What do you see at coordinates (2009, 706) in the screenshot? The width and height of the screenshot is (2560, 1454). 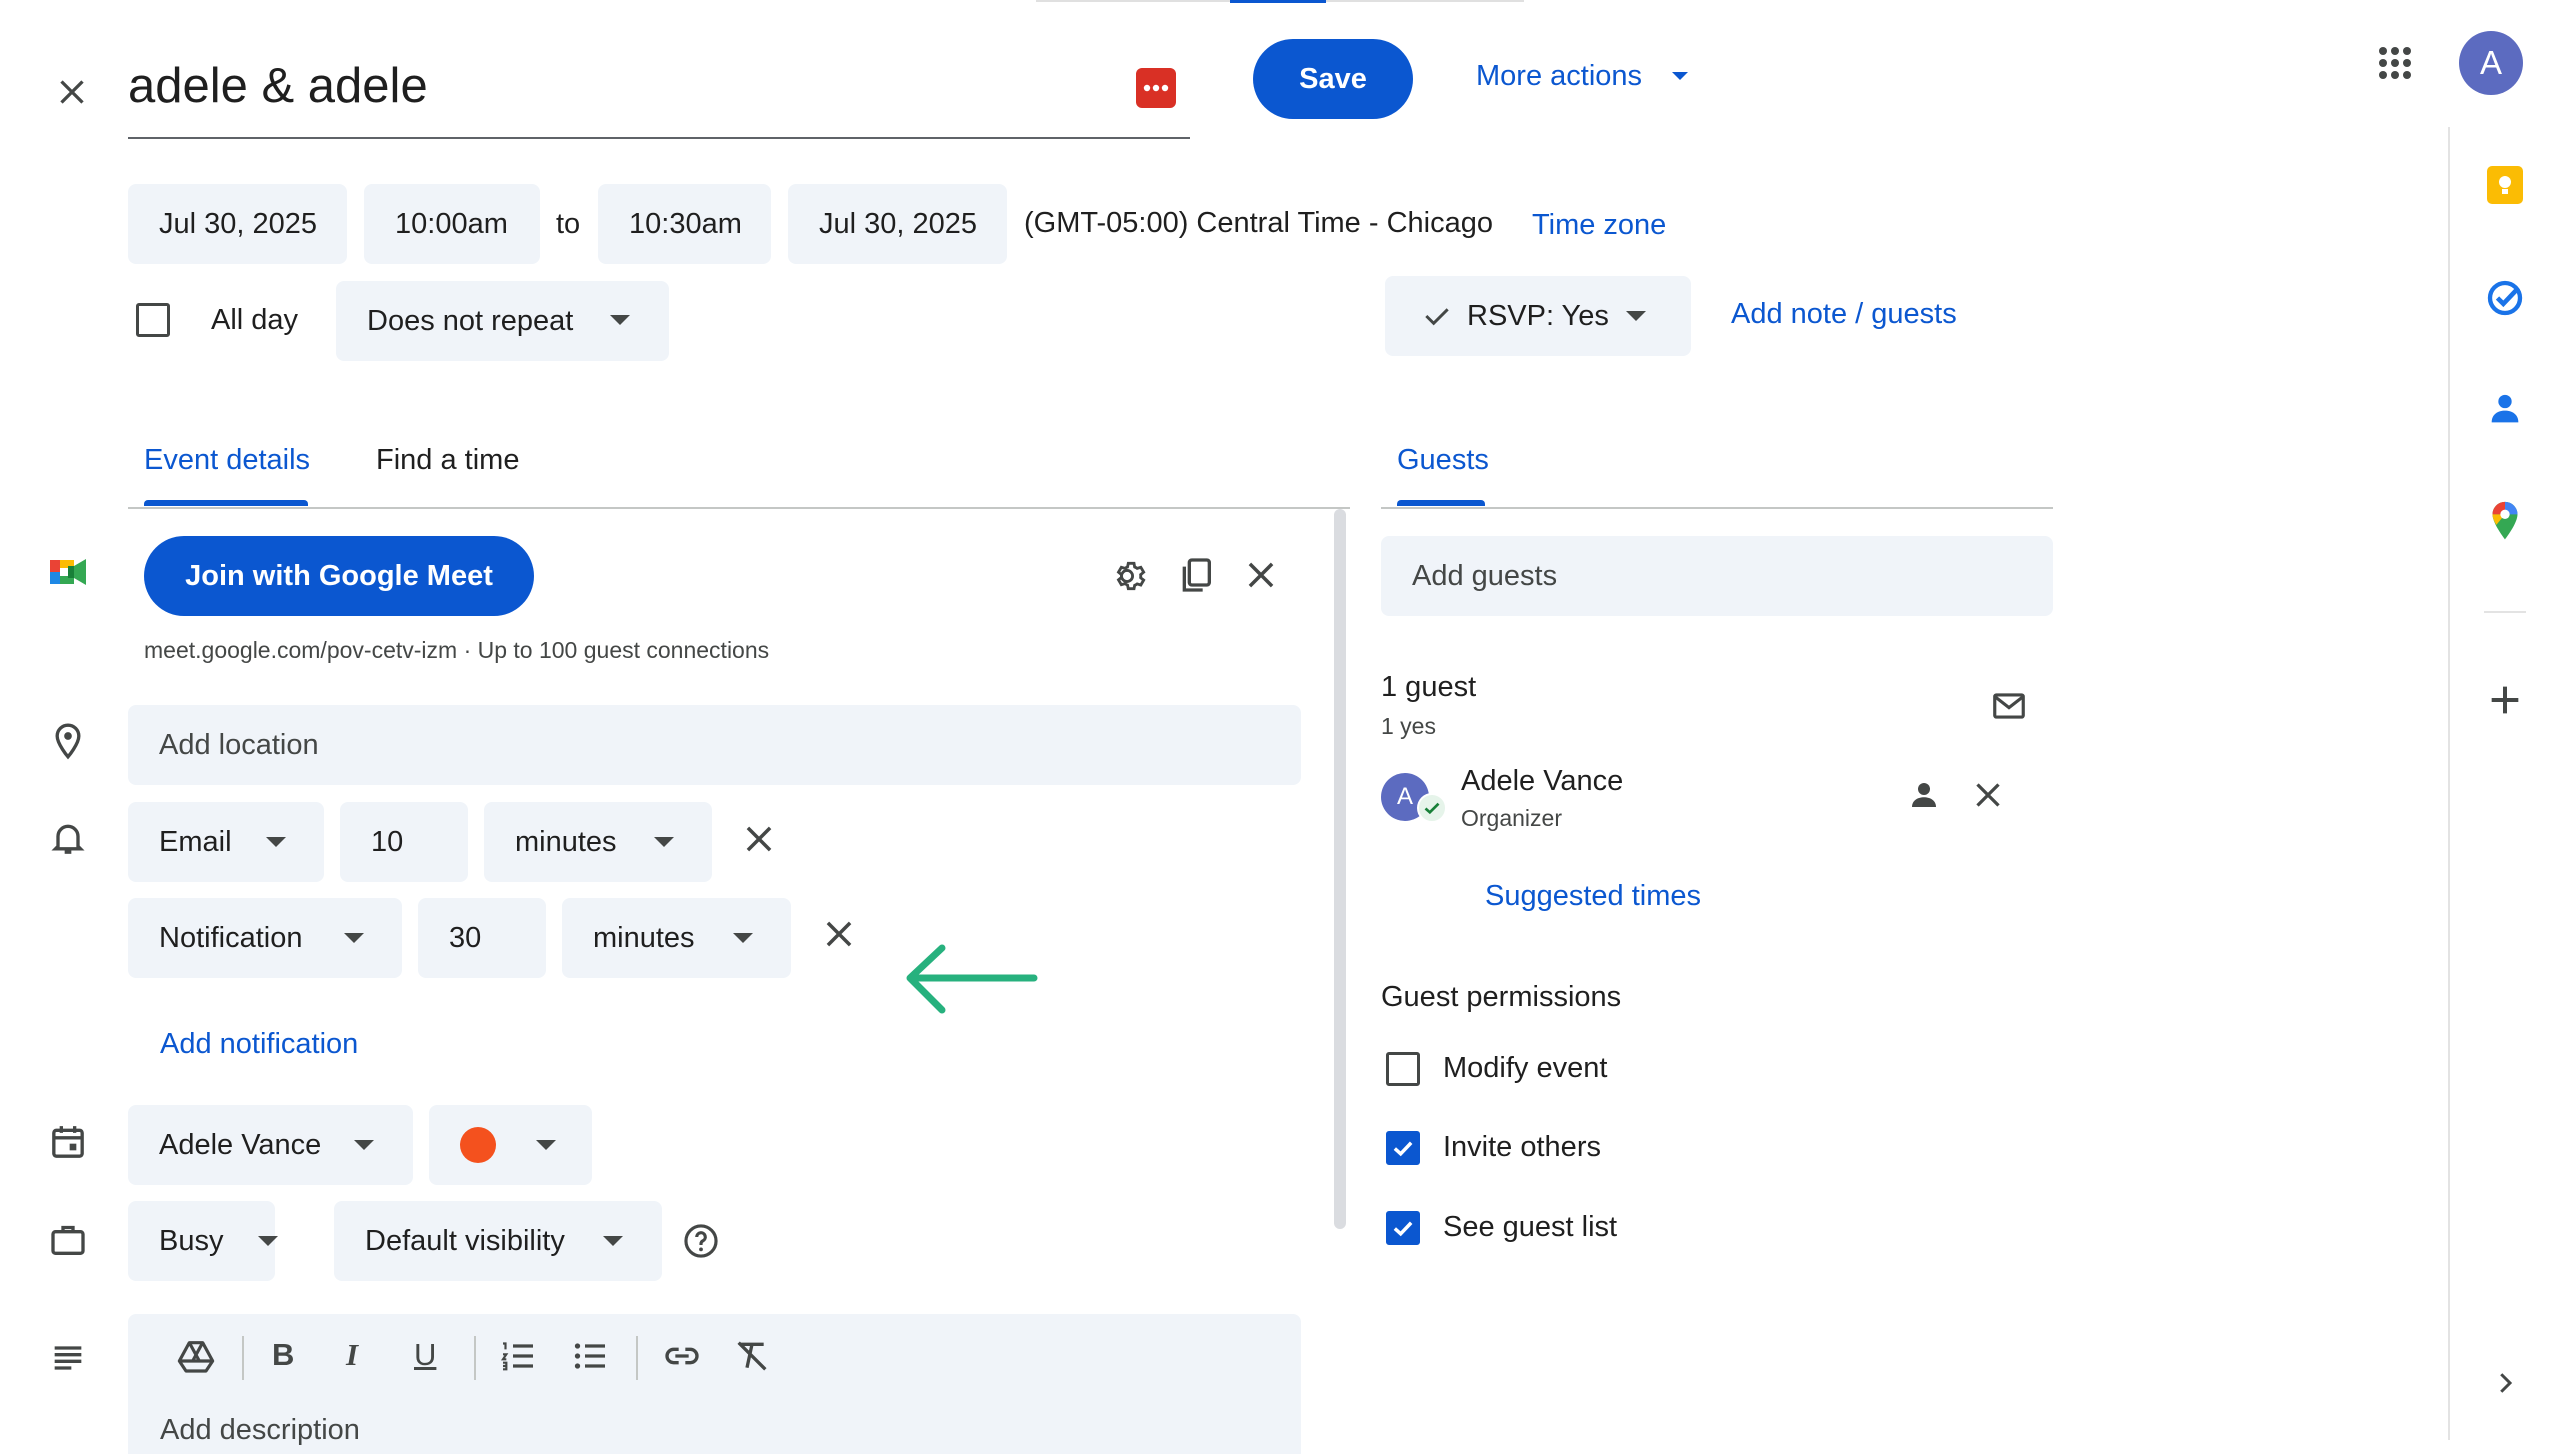 I see `mail-icon` at bounding box center [2009, 706].